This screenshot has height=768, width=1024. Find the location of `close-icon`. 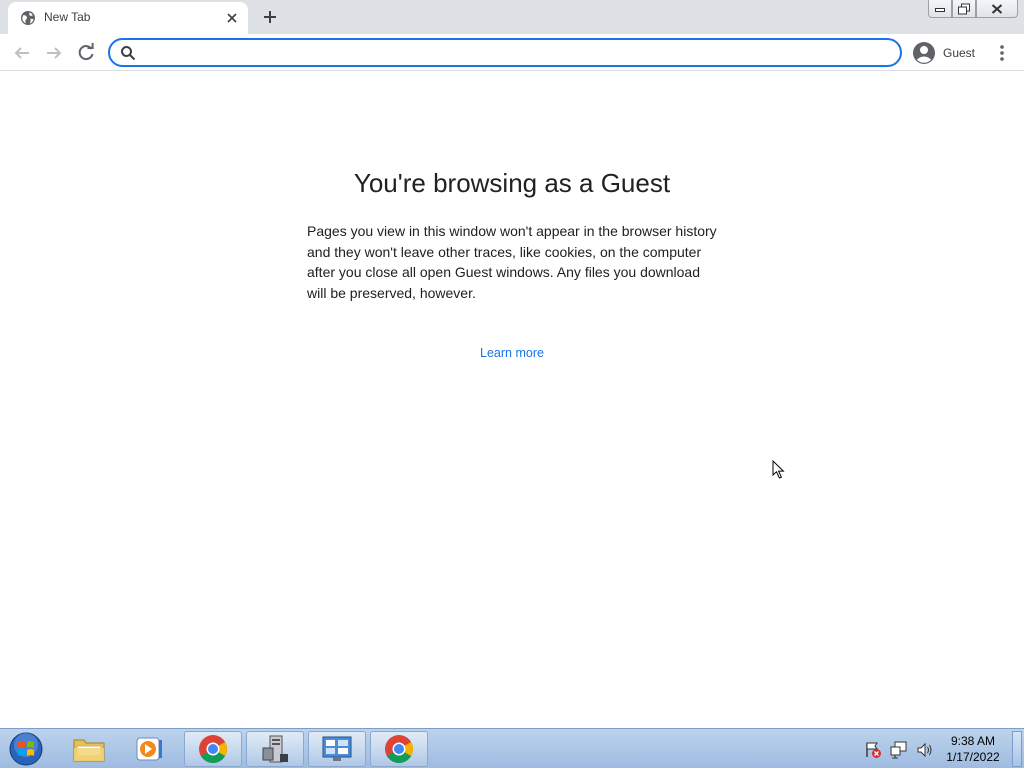

close-icon is located at coordinates (997, 8).